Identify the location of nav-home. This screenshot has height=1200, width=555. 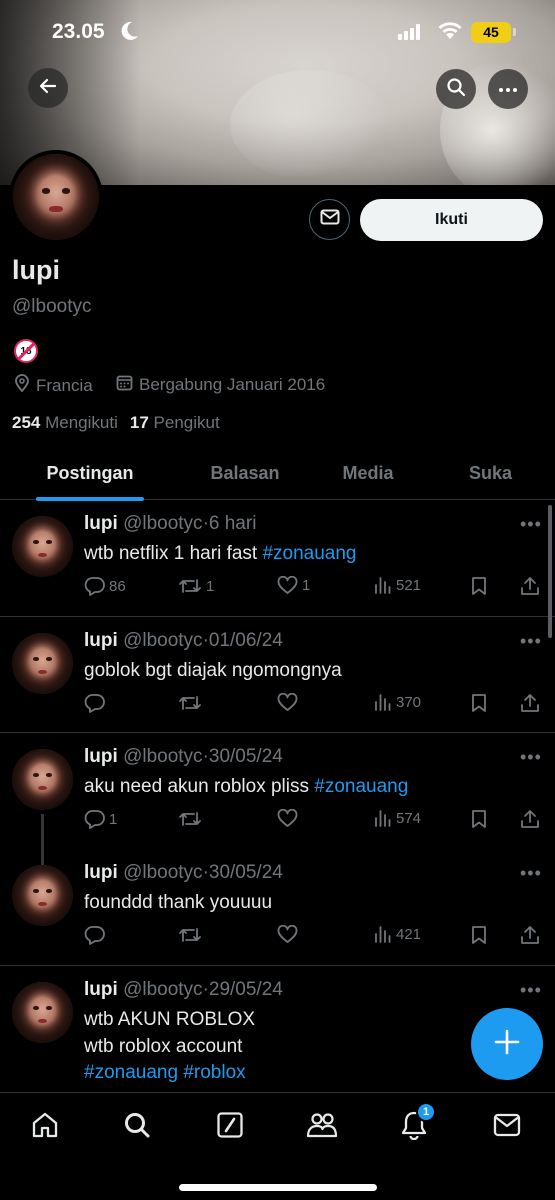
(45, 1125).